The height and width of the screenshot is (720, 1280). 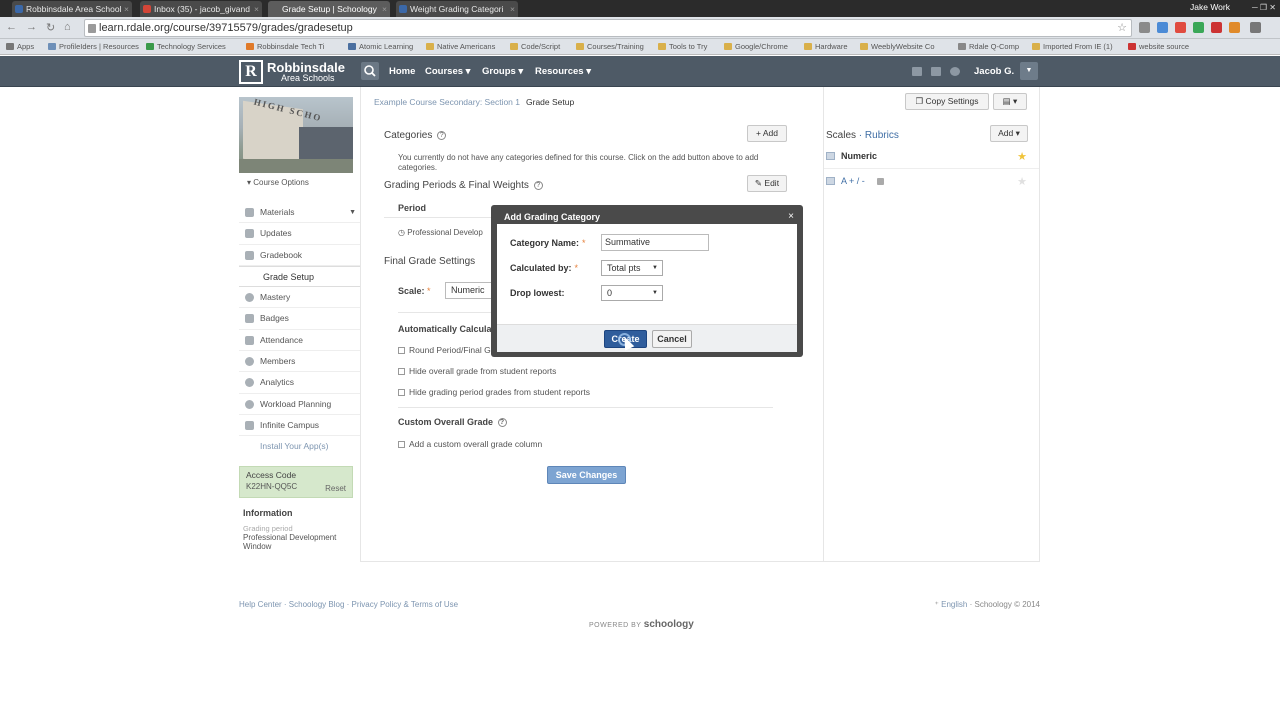 What do you see at coordinates (292, 72) in the screenshot?
I see `robbinsdale-logo: R Robbinsdale Area Schools` at bounding box center [292, 72].